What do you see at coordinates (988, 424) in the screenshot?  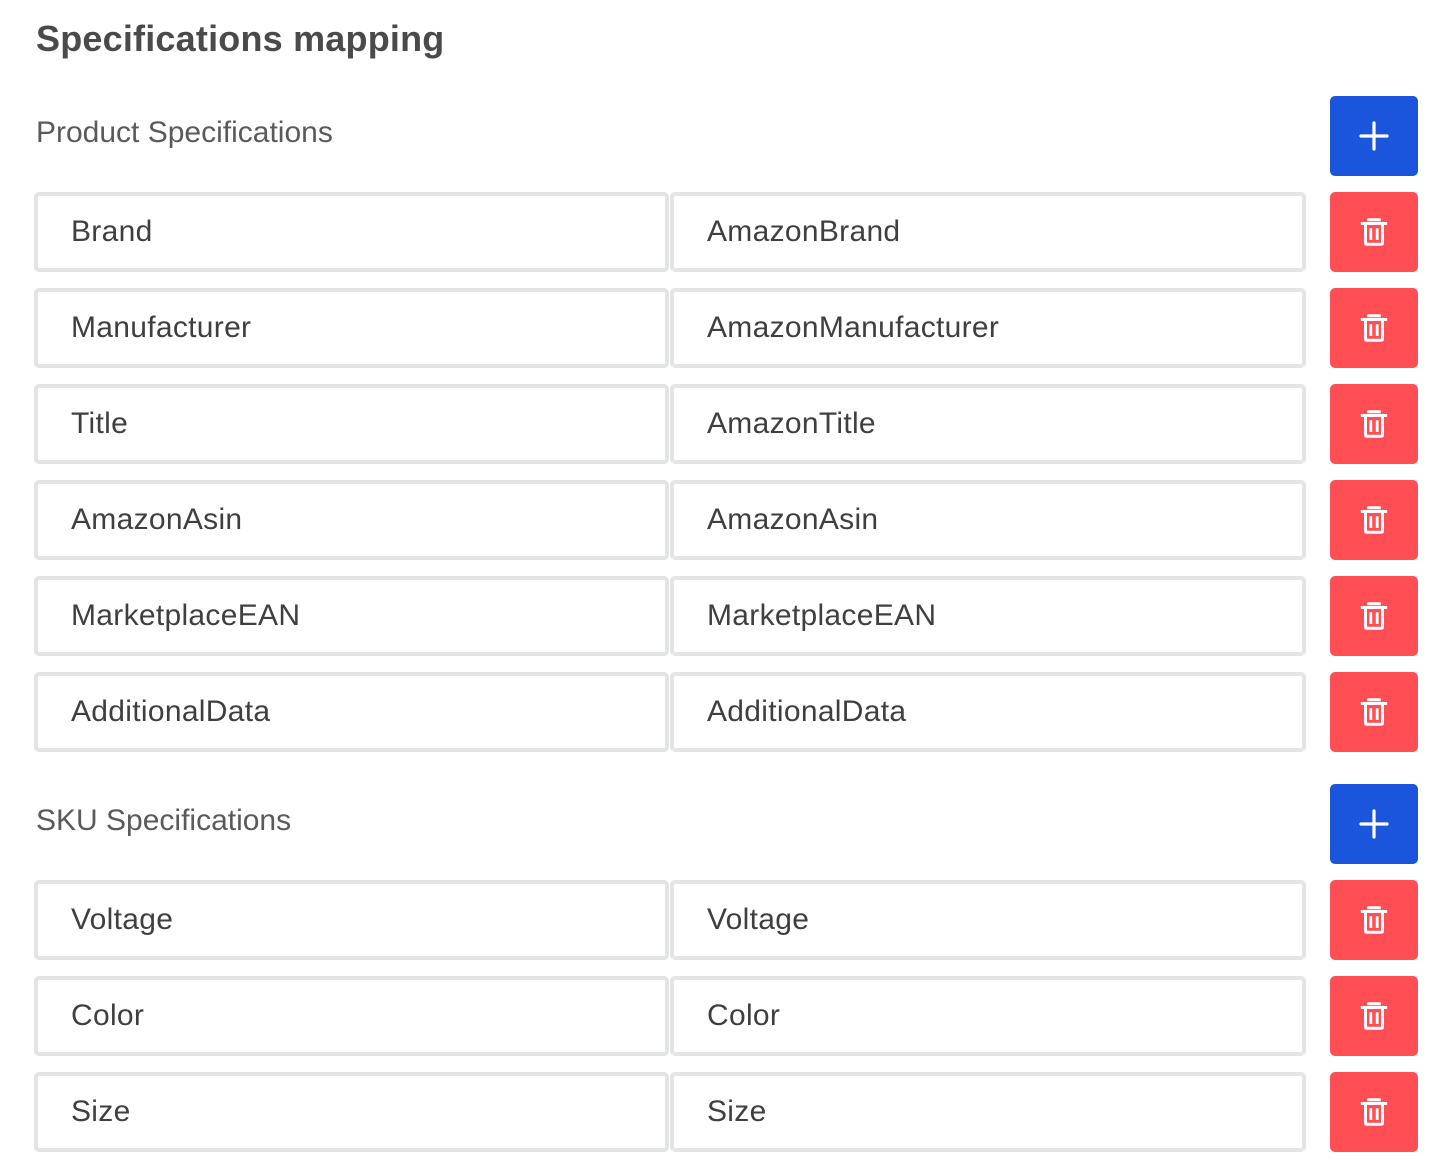 I see `target-spec-field: AmazonTitle` at bounding box center [988, 424].